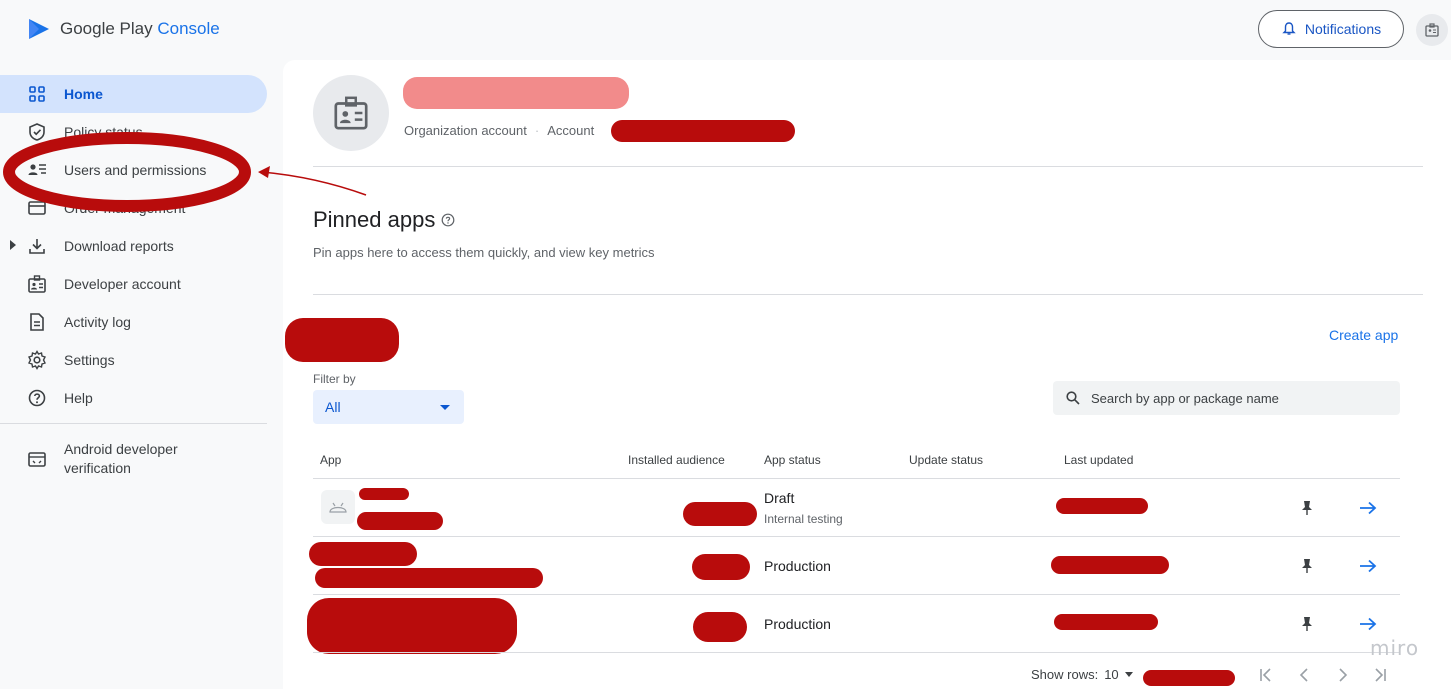 The image size is (1451, 689). Describe the element at coordinates (37, 94) in the screenshot. I see `grid-icon` at that location.